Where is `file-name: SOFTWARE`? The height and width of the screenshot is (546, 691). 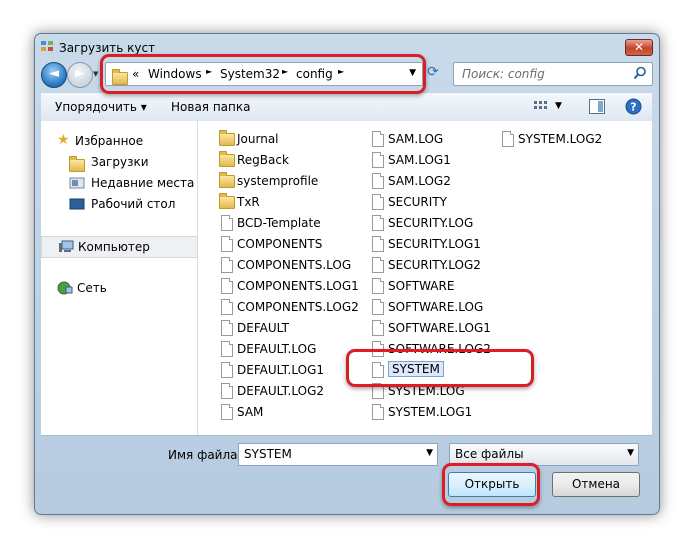 file-name: SOFTWARE is located at coordinates (421, 286).